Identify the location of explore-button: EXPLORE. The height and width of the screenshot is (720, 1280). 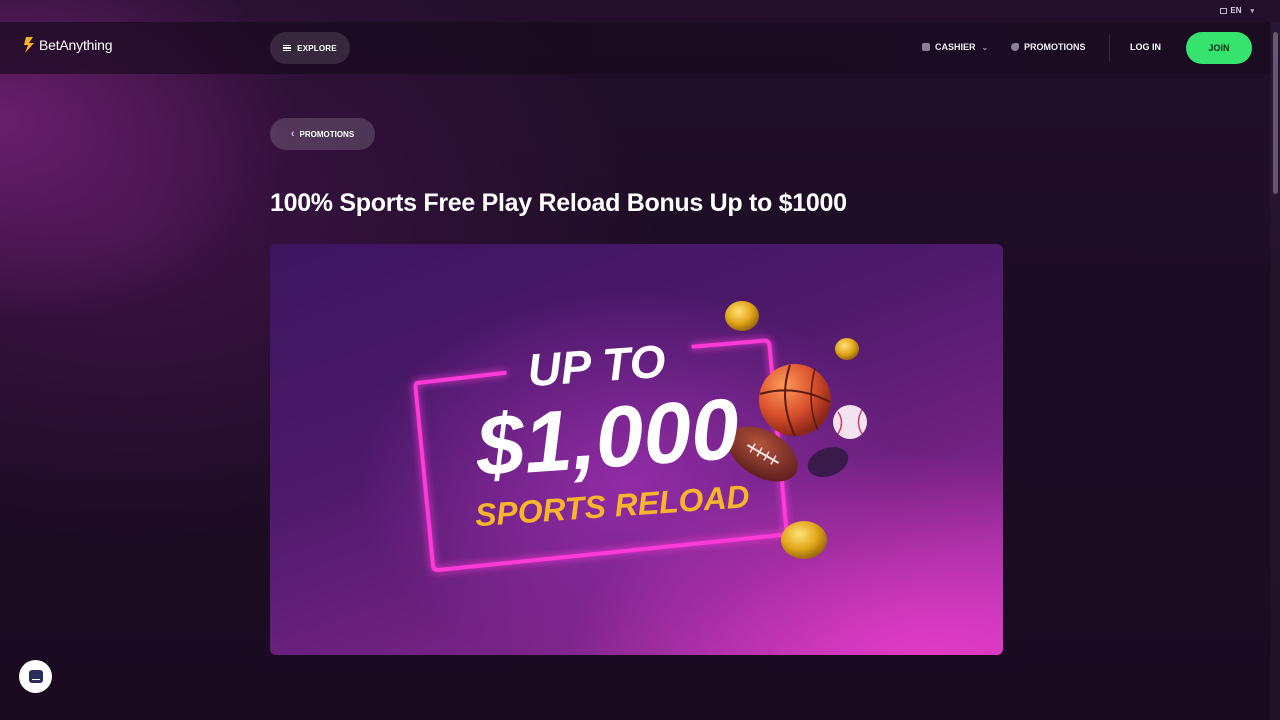
(310, 48).